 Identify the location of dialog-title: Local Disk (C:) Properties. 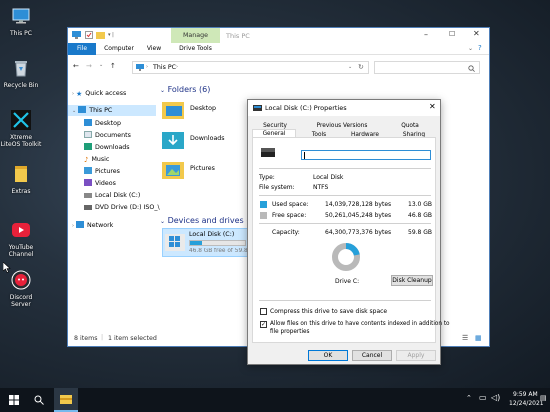
(306, 108).